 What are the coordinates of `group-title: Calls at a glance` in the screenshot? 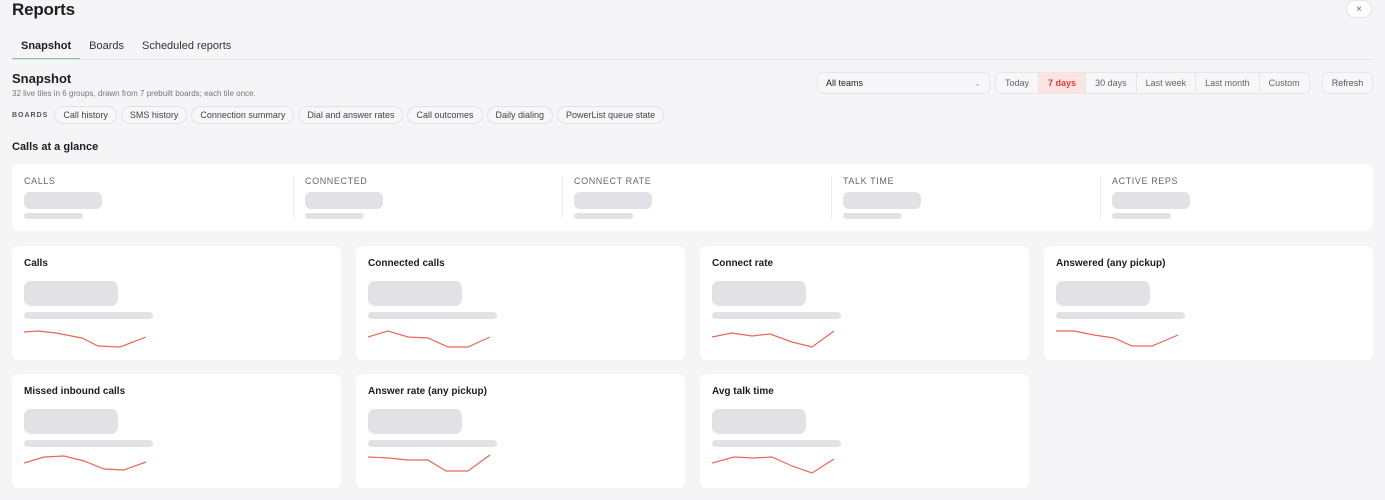 It's located at (55, 147).